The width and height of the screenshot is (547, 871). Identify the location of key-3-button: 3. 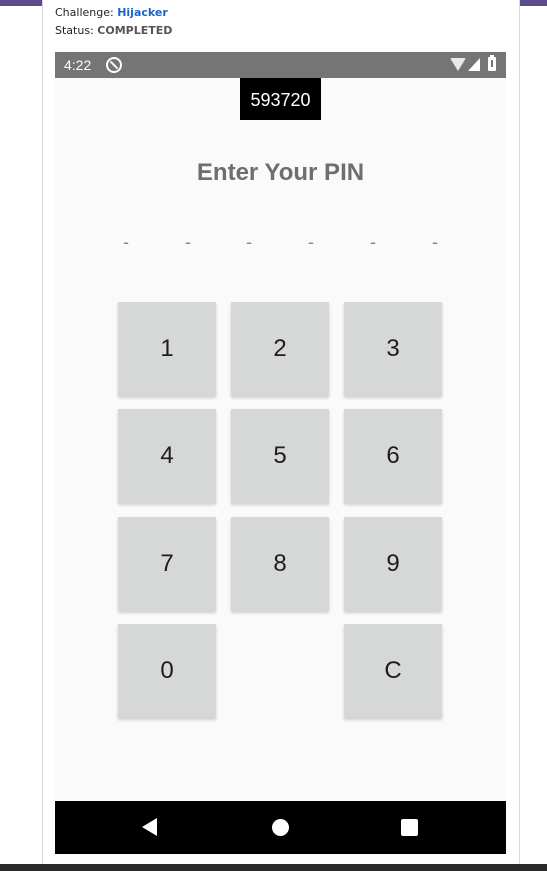
(393, 349).